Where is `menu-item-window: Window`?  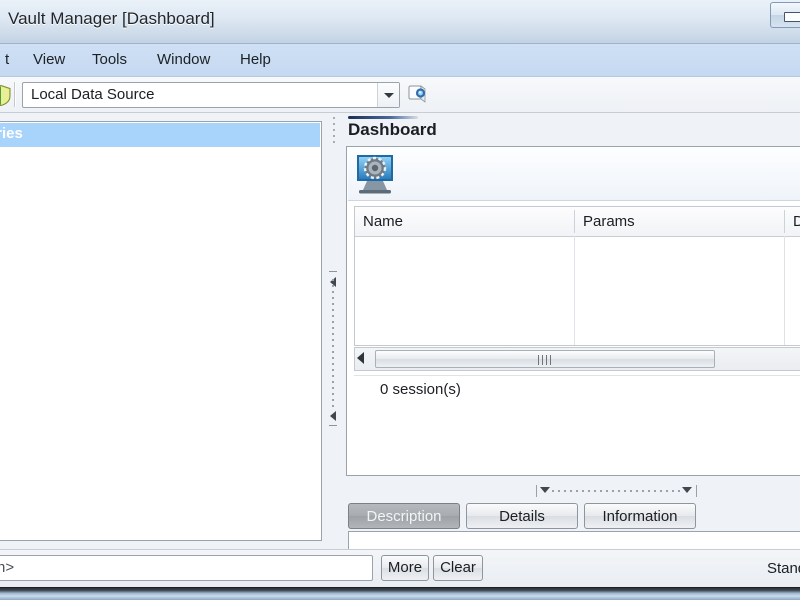
menu-item-window: Window is located at coordinates (183, 60).